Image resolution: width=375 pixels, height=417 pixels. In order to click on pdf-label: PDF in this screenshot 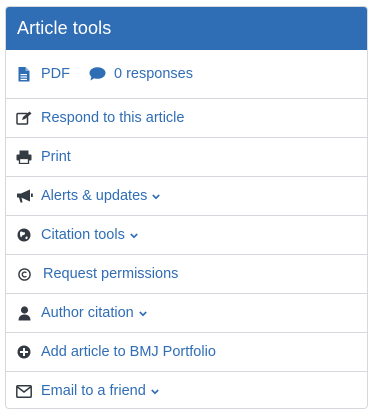, I will do `click(55, 74)`.